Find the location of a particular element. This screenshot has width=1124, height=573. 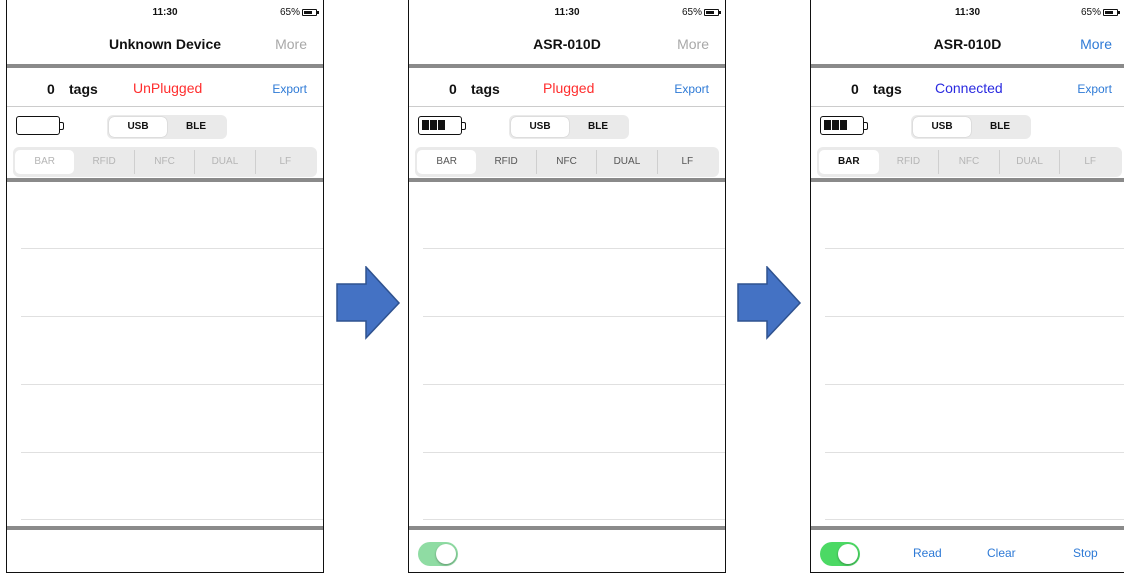

bottom-toolbar is located at coordinates (567, 552).